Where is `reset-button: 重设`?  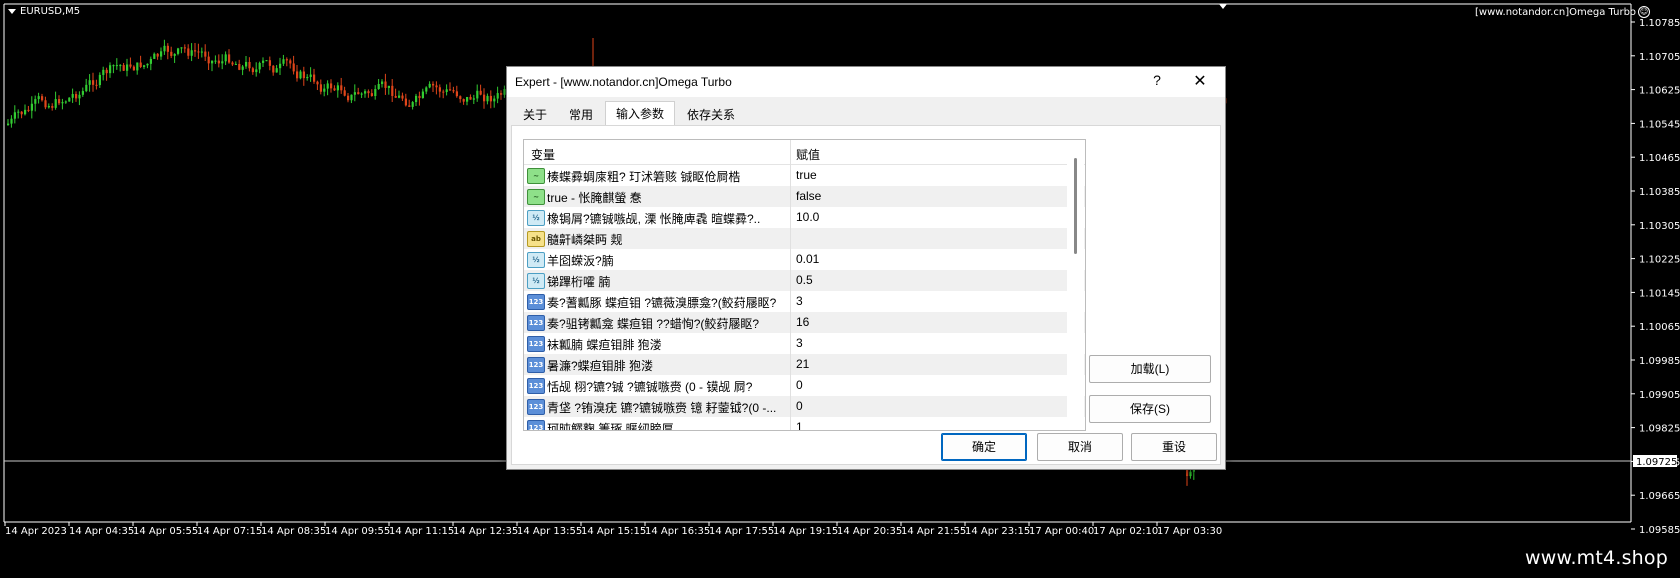
reset-button: 重设 is located at coordinates (1174, 447).